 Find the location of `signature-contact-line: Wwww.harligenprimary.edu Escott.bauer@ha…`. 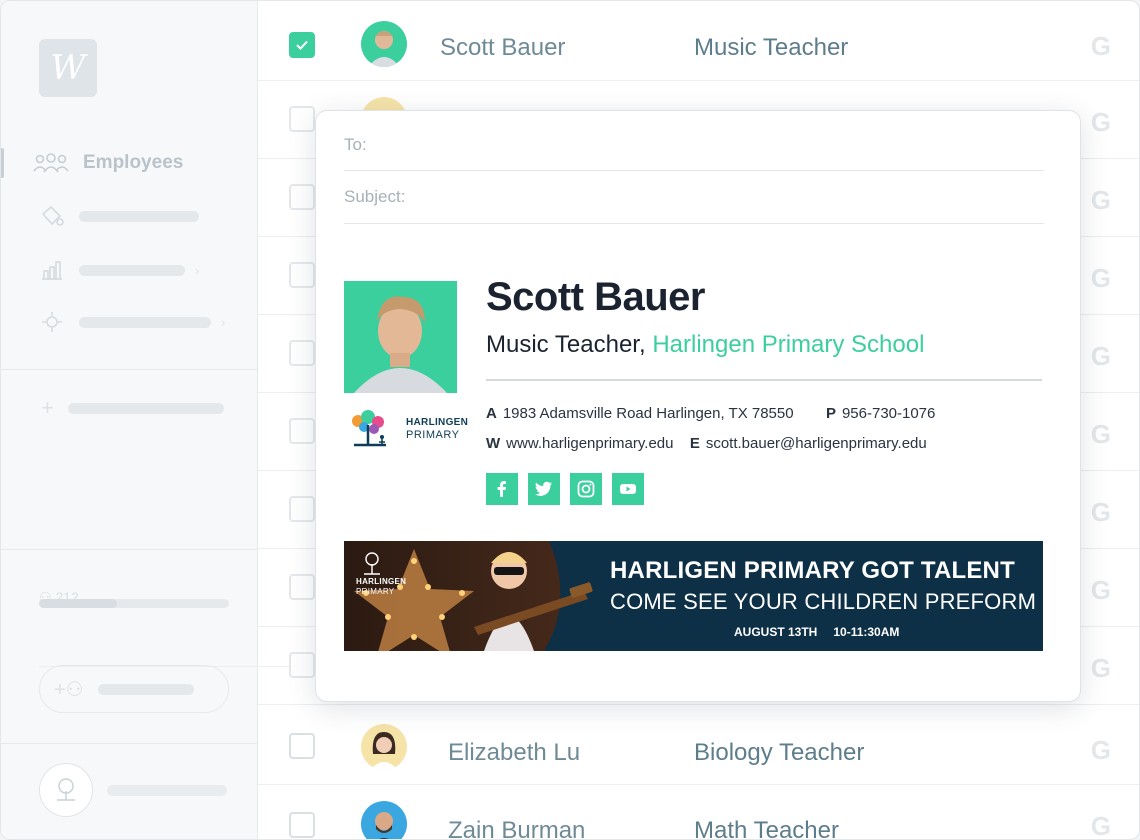

signature-contact-line: Wwww.harligenprimary.edu Escott.bauer@ha… is located at coordinates (706, 443).